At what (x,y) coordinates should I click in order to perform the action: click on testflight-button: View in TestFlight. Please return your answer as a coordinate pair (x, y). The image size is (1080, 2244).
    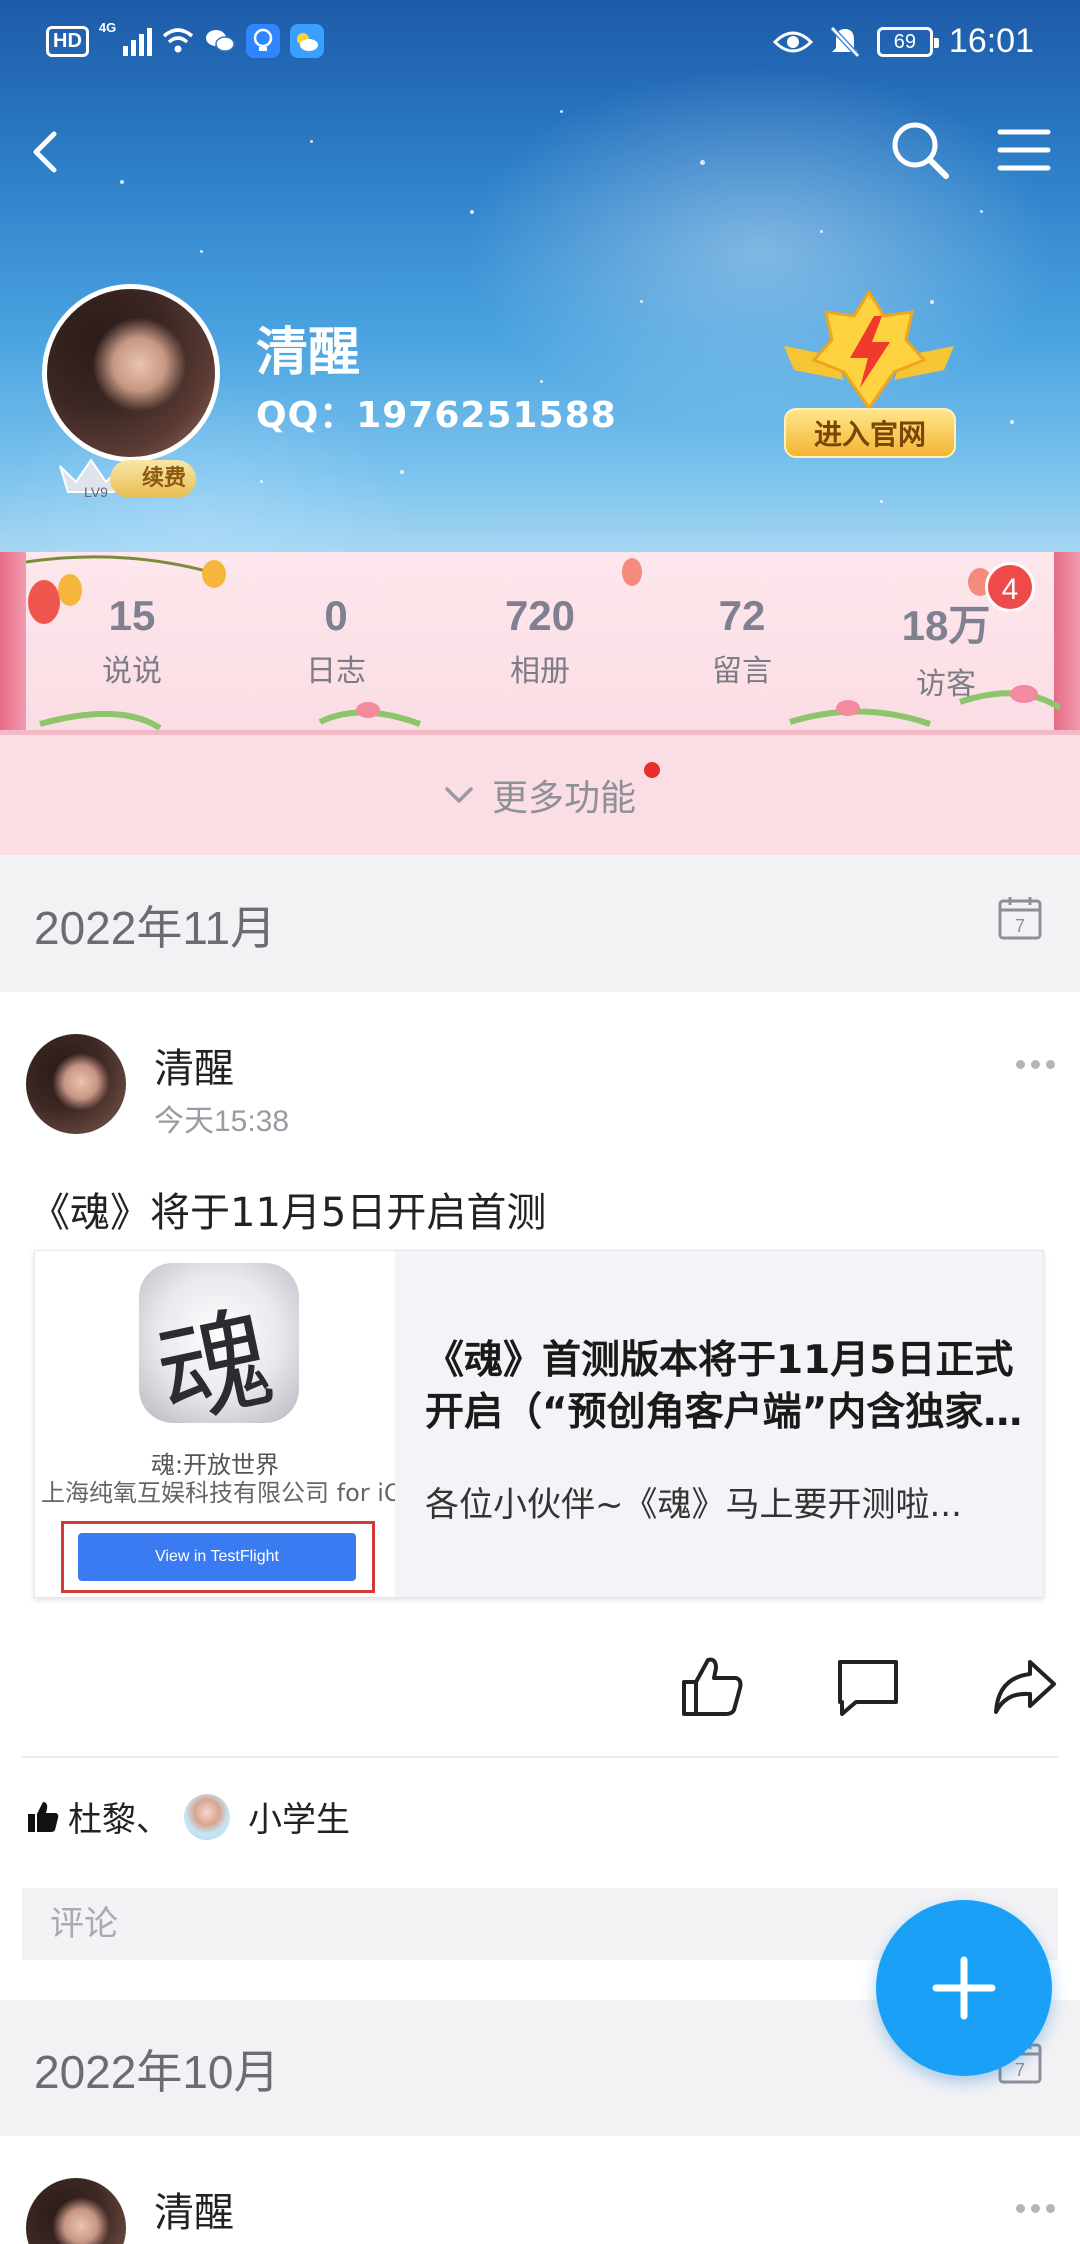
    Looking at the image, I should click on (217, 1557).